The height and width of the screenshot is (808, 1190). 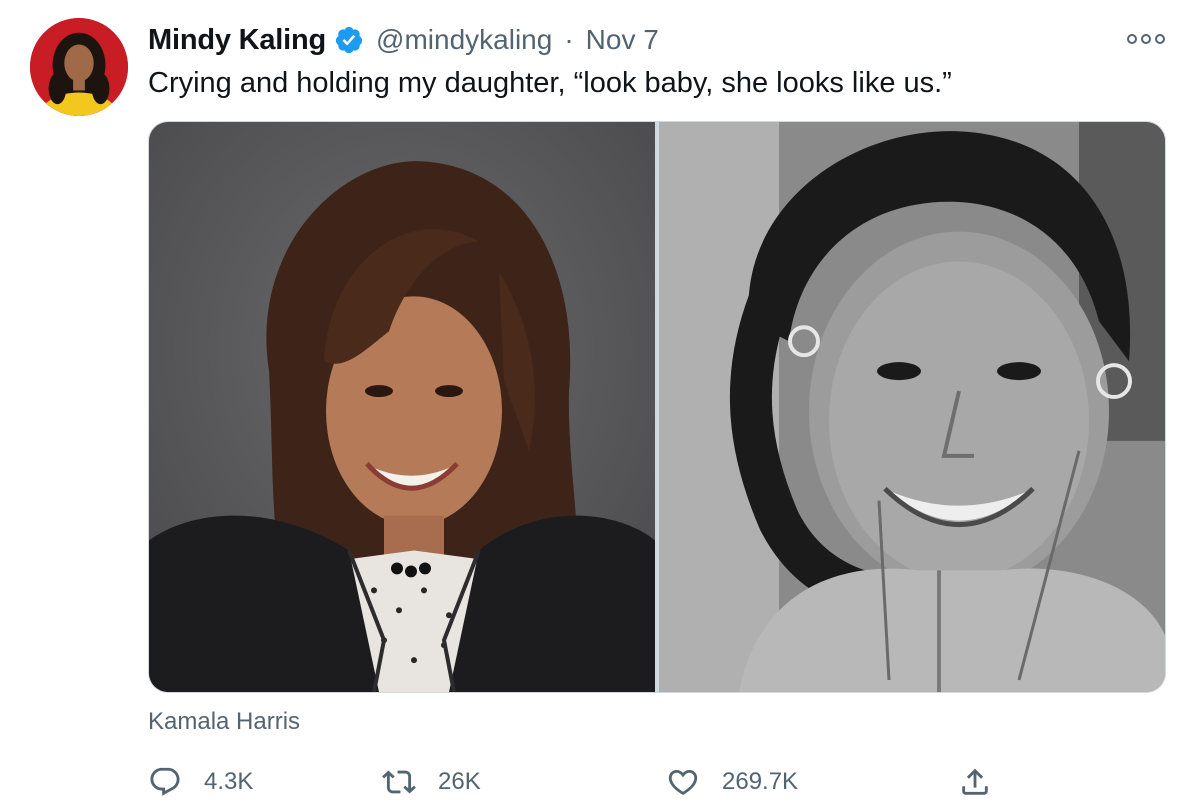 What do you see at coordinates (459, 781) in the screenshot?
I see `retweet-count: 26K` at bounding box center [459, 781].